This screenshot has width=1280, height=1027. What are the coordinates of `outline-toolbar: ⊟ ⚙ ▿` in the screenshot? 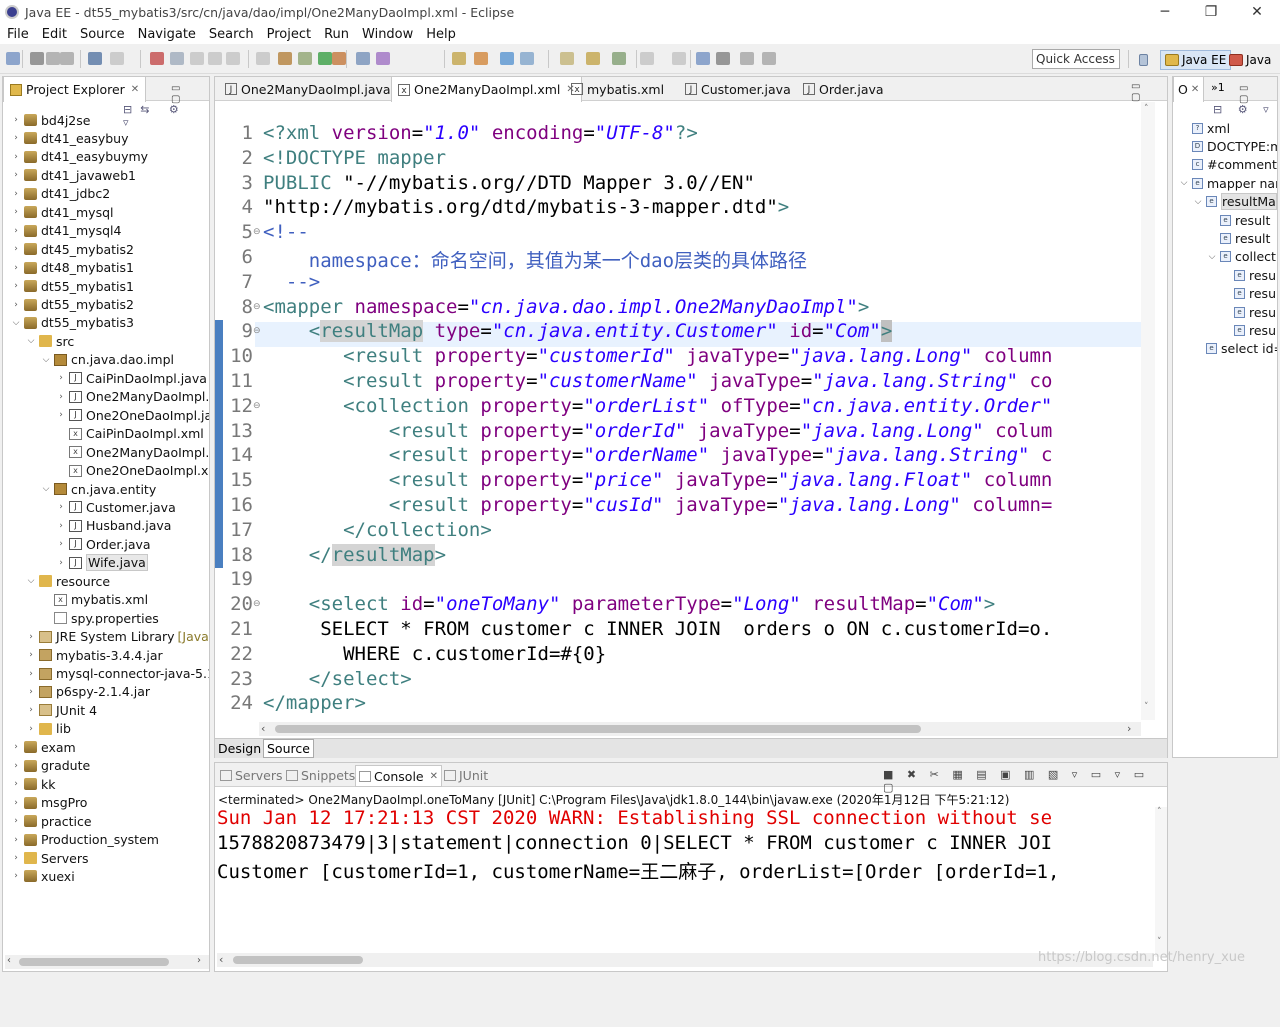 It's located at (1244, 109).